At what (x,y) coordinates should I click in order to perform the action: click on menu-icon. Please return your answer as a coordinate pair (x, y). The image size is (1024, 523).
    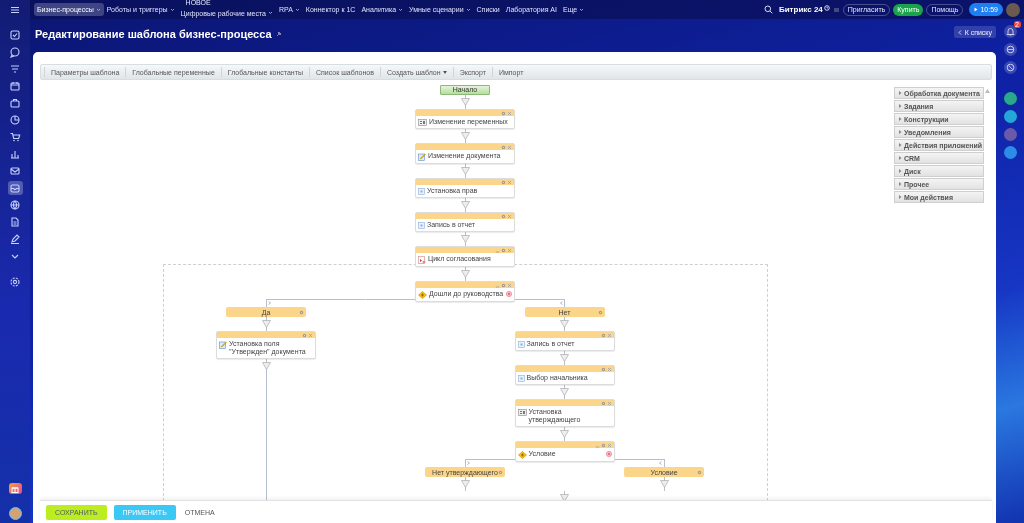
    Looking at the image, I should click on (15, 10).